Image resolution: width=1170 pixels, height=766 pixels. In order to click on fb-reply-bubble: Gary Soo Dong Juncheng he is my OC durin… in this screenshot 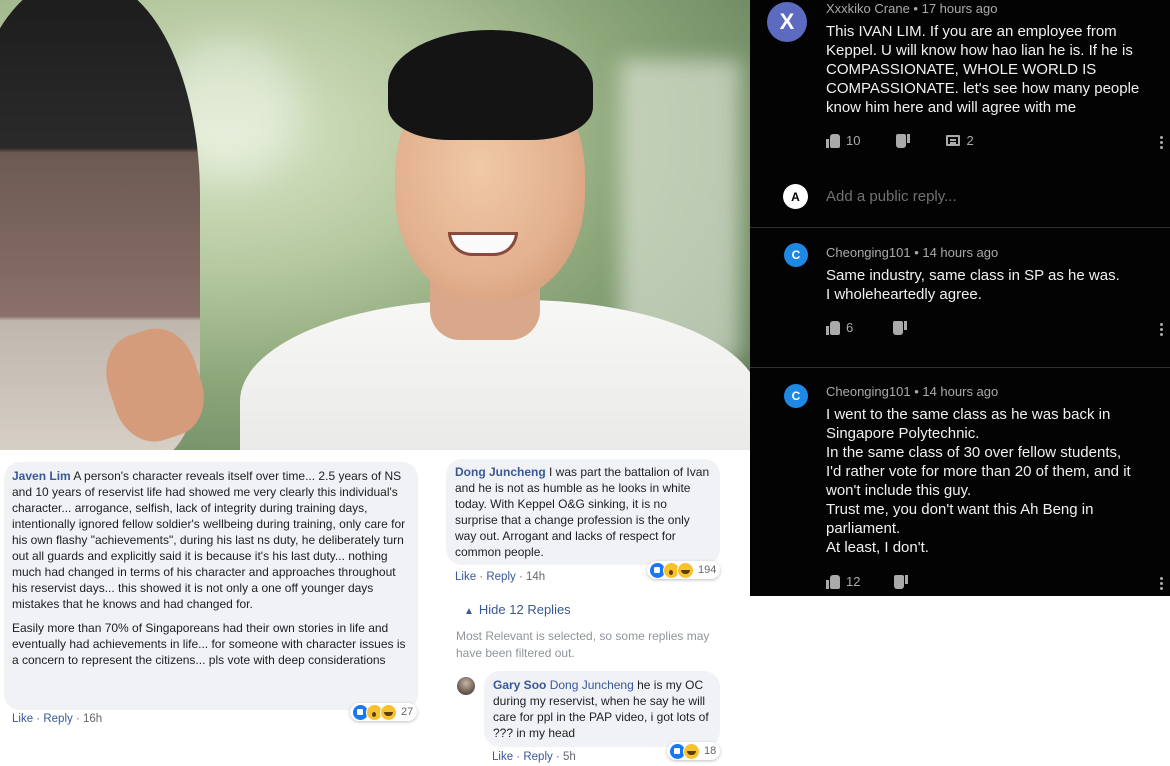, I will do `click(602, 709)`.